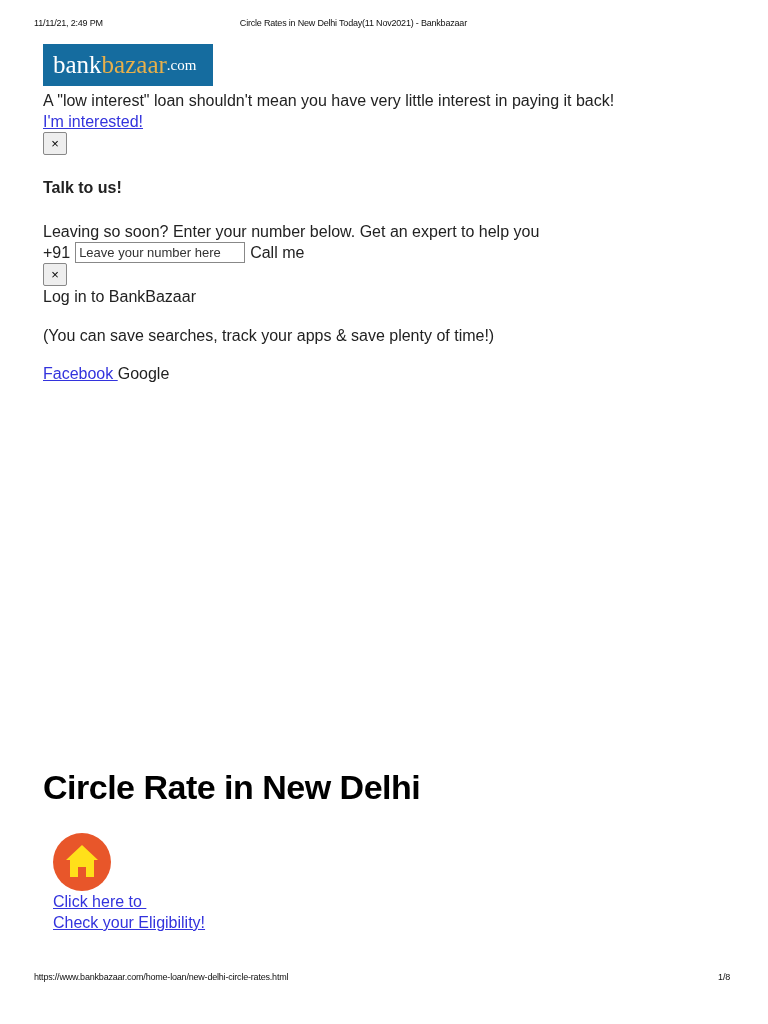 The width and height of the screenshot is (768, 1024). I want to click on interested-link: I'm interested!, so click(93, 121).